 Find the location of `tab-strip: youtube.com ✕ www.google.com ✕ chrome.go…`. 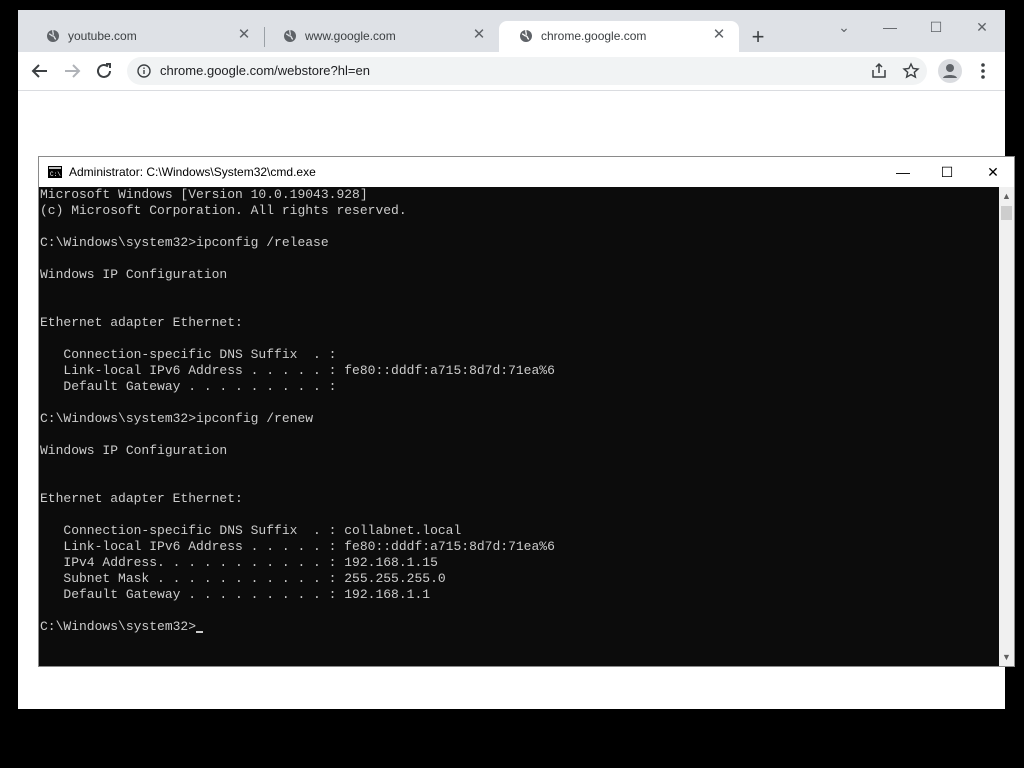

tab-strip: youtube.com ✕ www.google.com ✕ chrome.go… is located at coordinates (511, 31).